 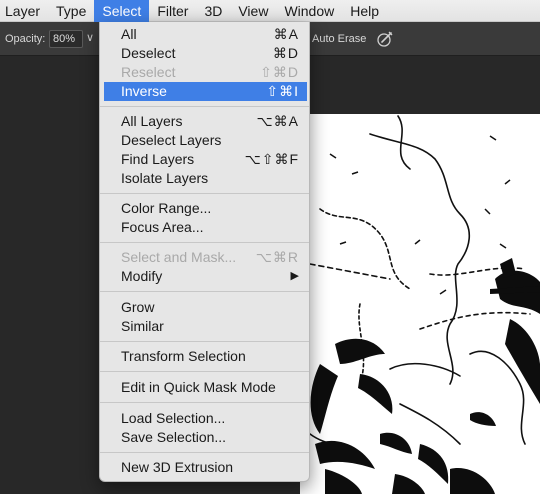 I want to click on triangle-right-icon: ▶, so click(x=294, y=276).